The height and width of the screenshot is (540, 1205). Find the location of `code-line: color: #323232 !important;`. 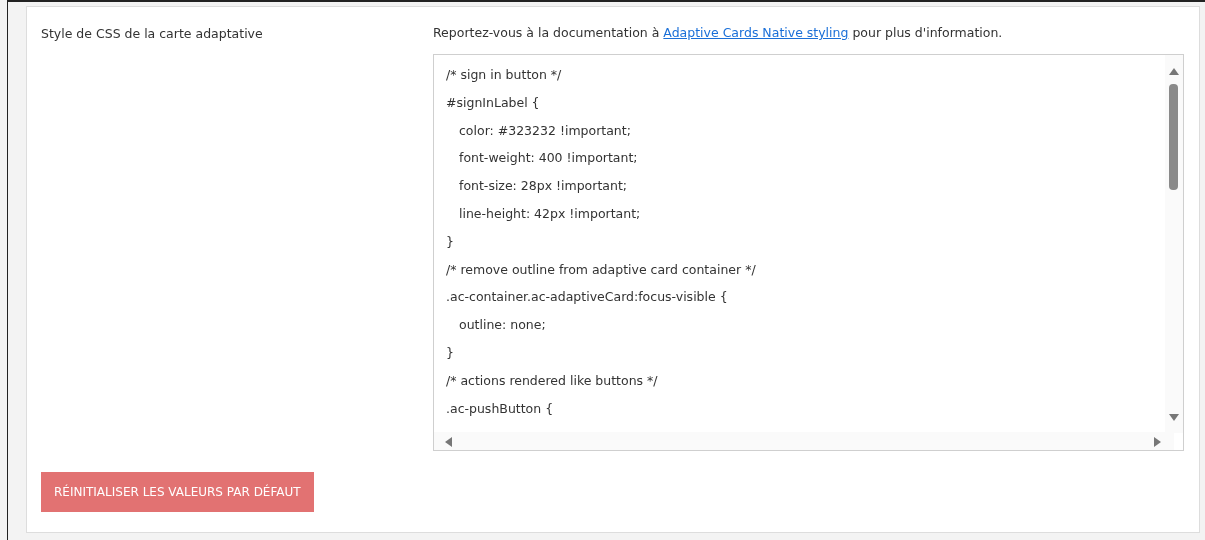

code-line: color: #323232 !important; is located at coordinates (545, 130).